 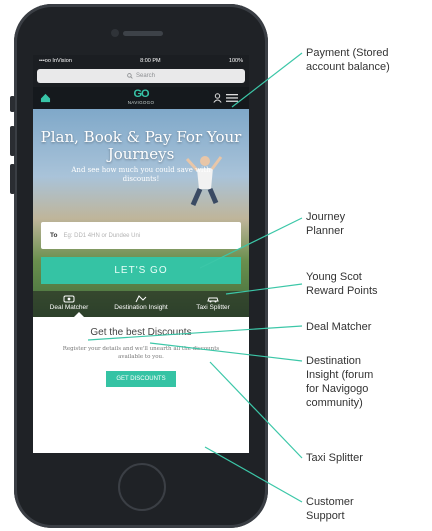 I want to click on annotation-line: Destination, so click(x=334, y=361).